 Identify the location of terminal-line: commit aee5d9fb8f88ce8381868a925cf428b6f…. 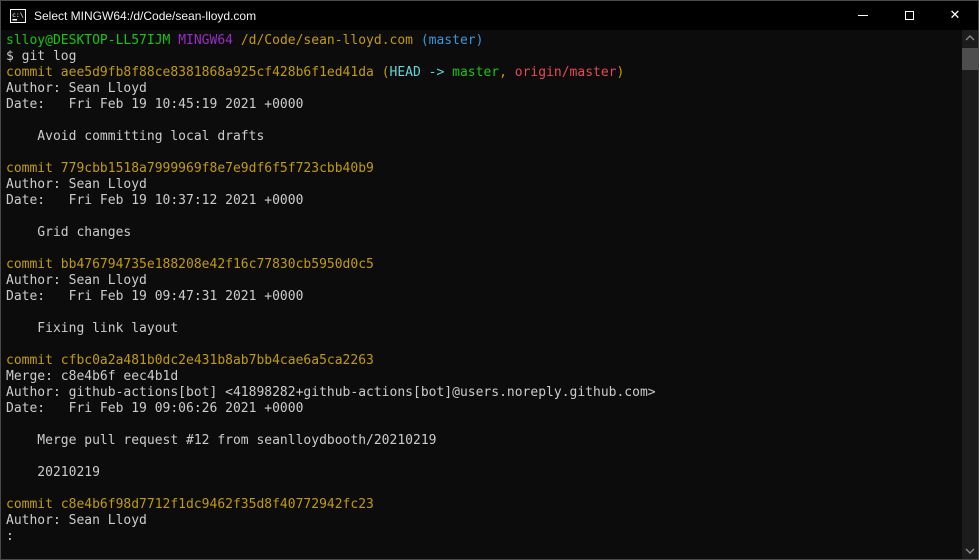
(315, 72).